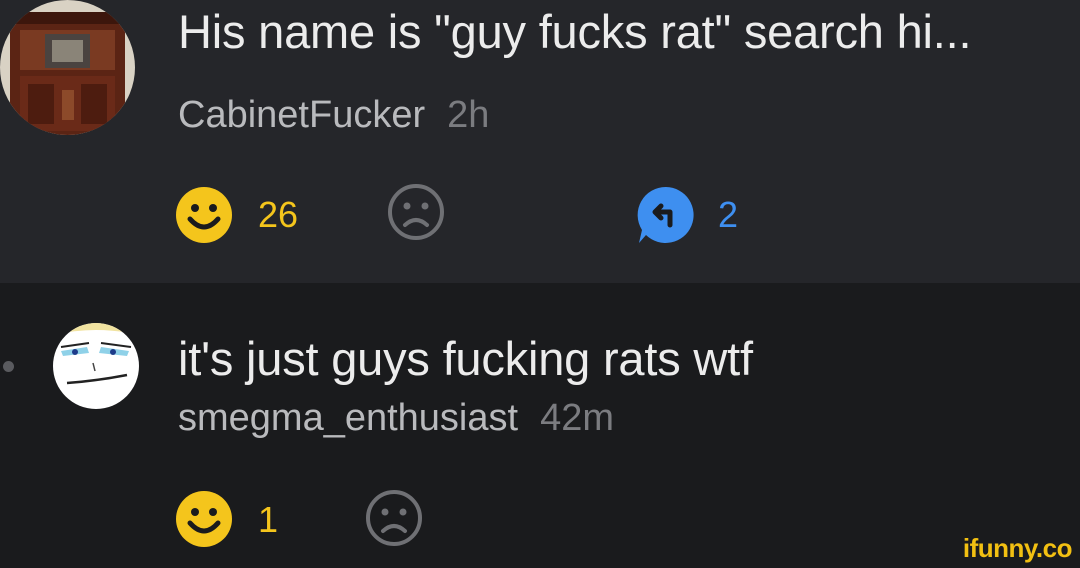  Describe the element at coordinates (577, 418) in the screenshot. I see `timestamp: 42m` at that location.